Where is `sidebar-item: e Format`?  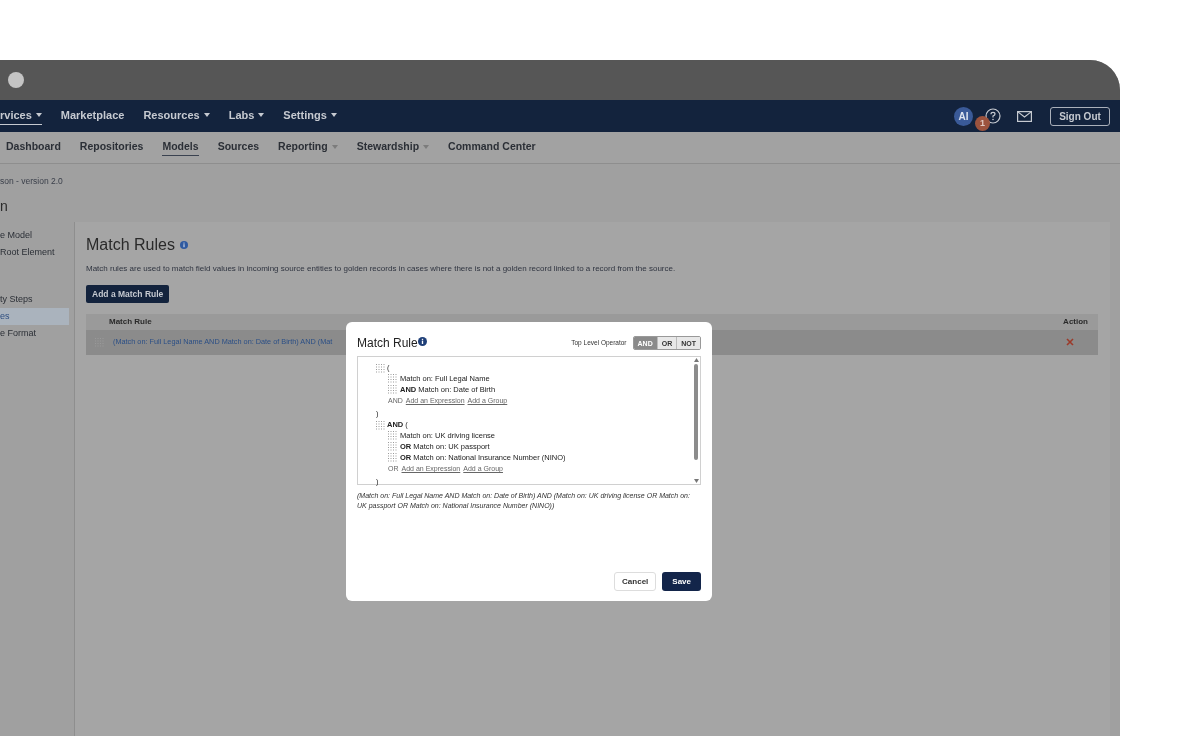 sidebar-item: e Format is located at coordinates (34, 333).